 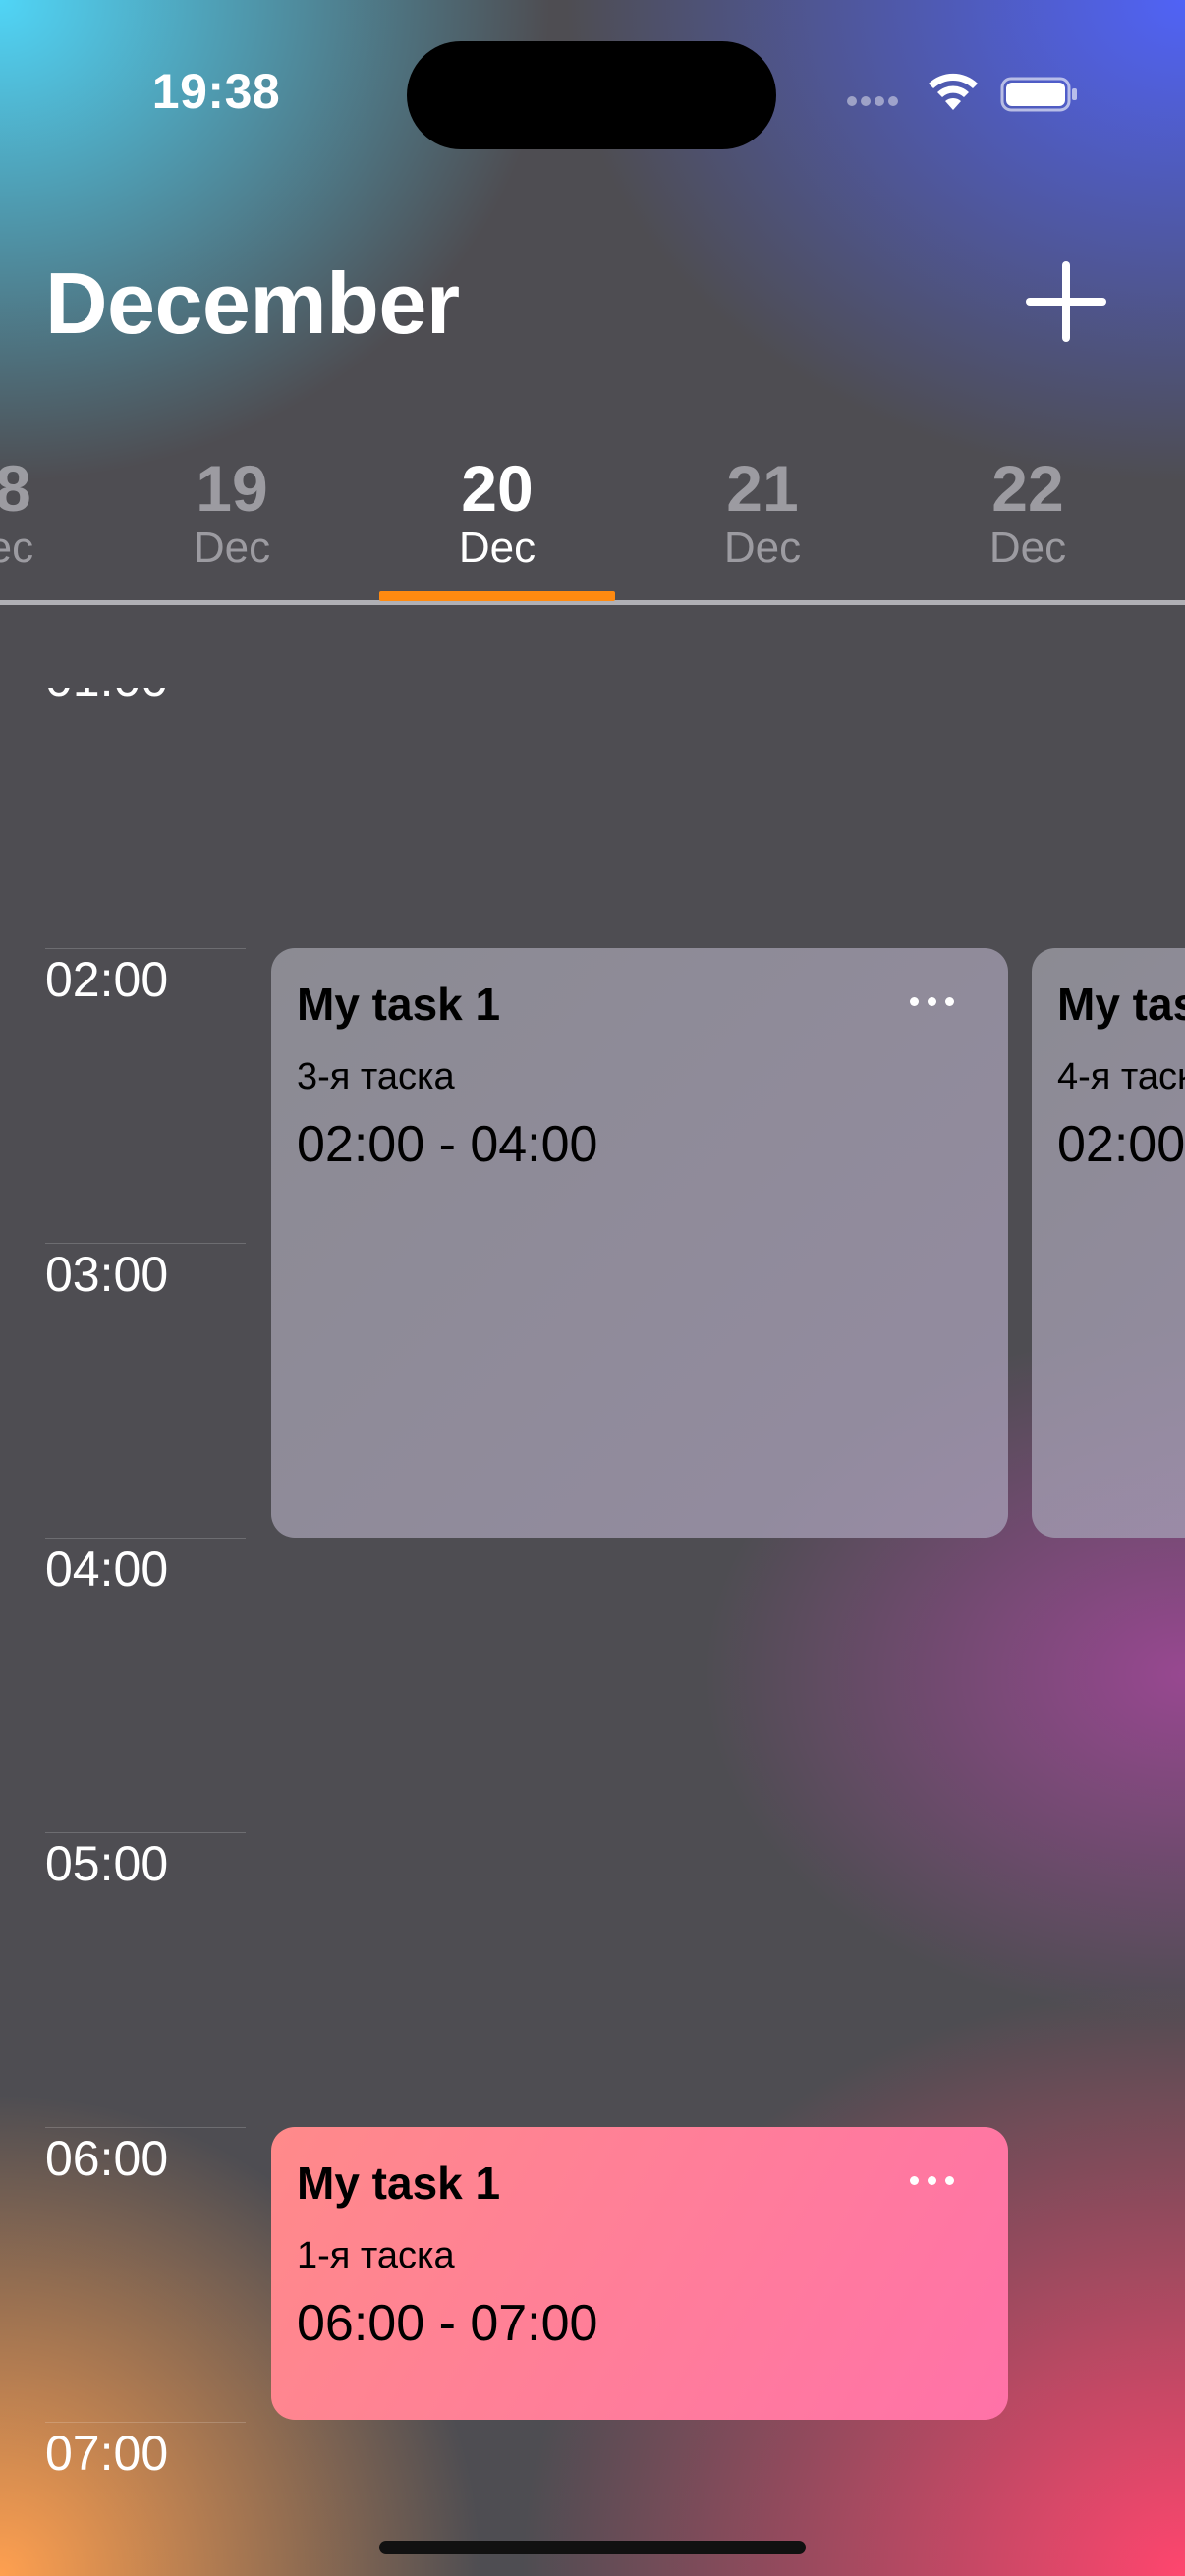 What do you see at coordinates (763, 488) in the screenshot?
I see `date-day: 21` at bounding box center [763, 488].